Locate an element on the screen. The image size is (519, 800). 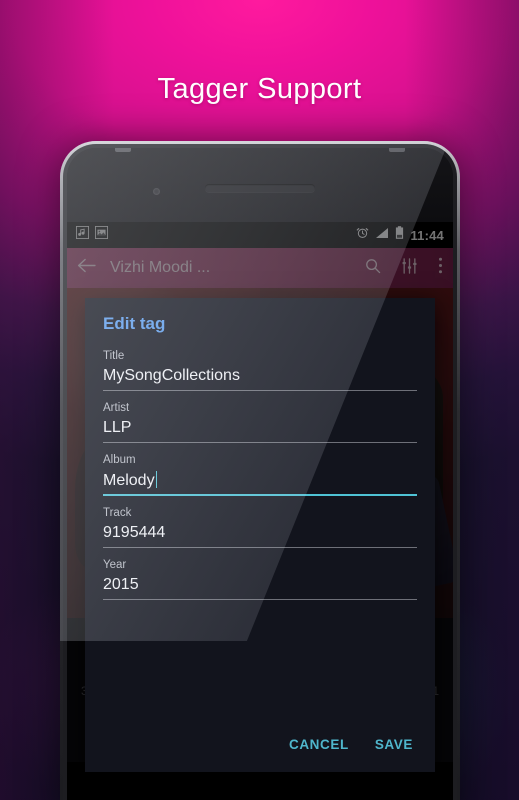
year-input: 2015 is located at coordinates (260, 588).